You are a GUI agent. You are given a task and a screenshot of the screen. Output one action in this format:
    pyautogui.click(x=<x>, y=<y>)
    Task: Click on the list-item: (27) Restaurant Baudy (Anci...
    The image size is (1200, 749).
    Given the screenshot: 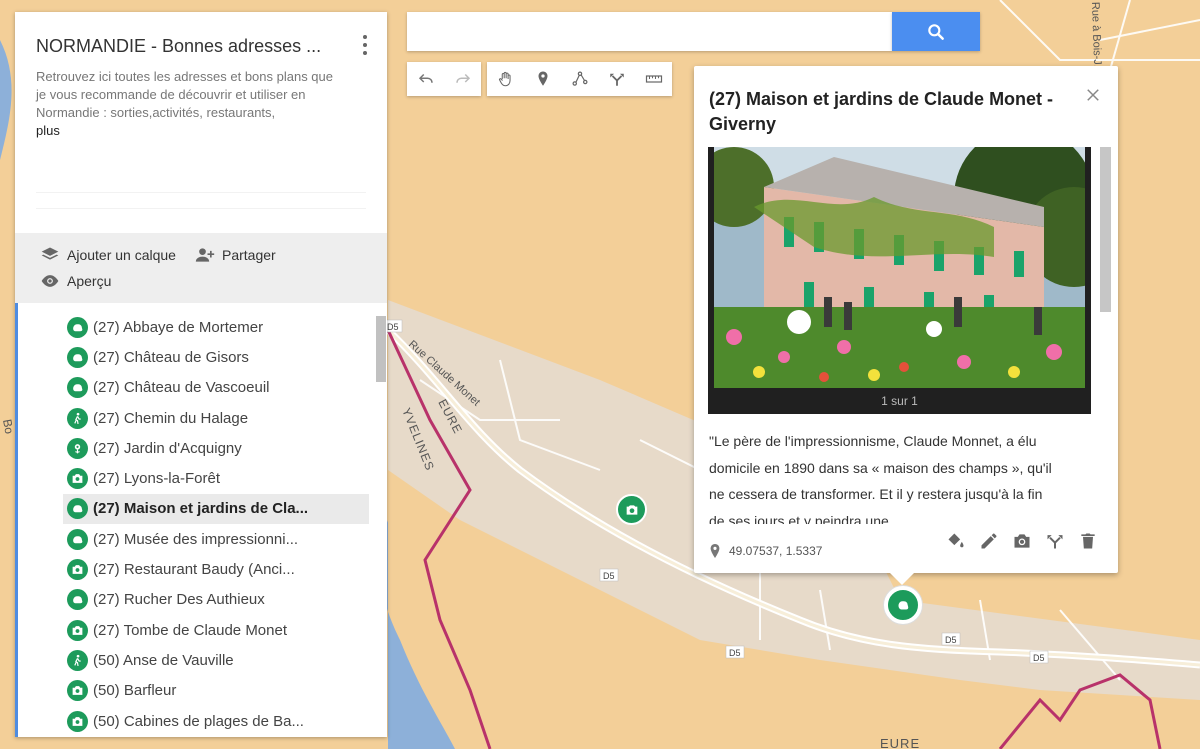 What is the action you would take?
    pyautogui.click(x=216, y=569)
    